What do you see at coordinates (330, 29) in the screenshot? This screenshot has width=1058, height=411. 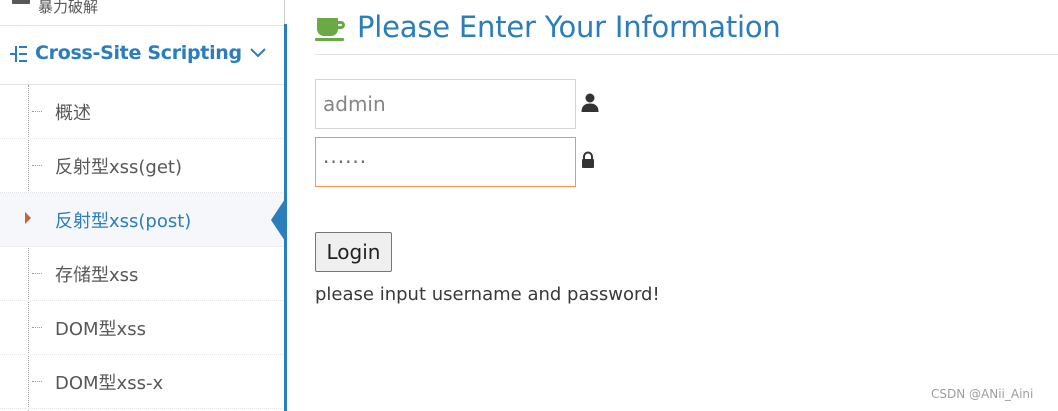 I see `coffee-icon` at bounding box center [330, 29].